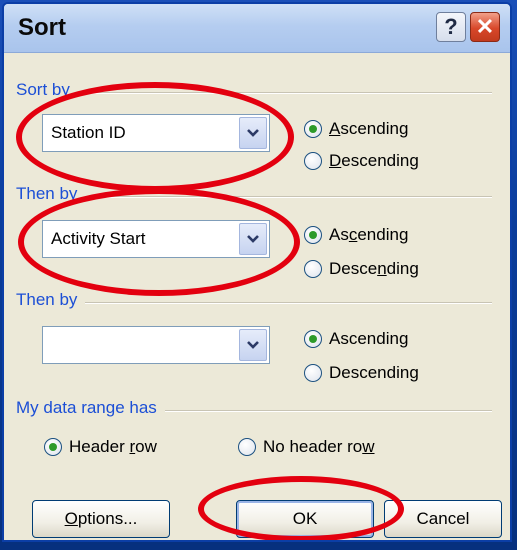 The width and height of the screenshot is (517, 550). What do you see at coordinates (319, 446) in the screenshot?
I see `no-header-row-label: No header row` at bounding box center [319, 446].